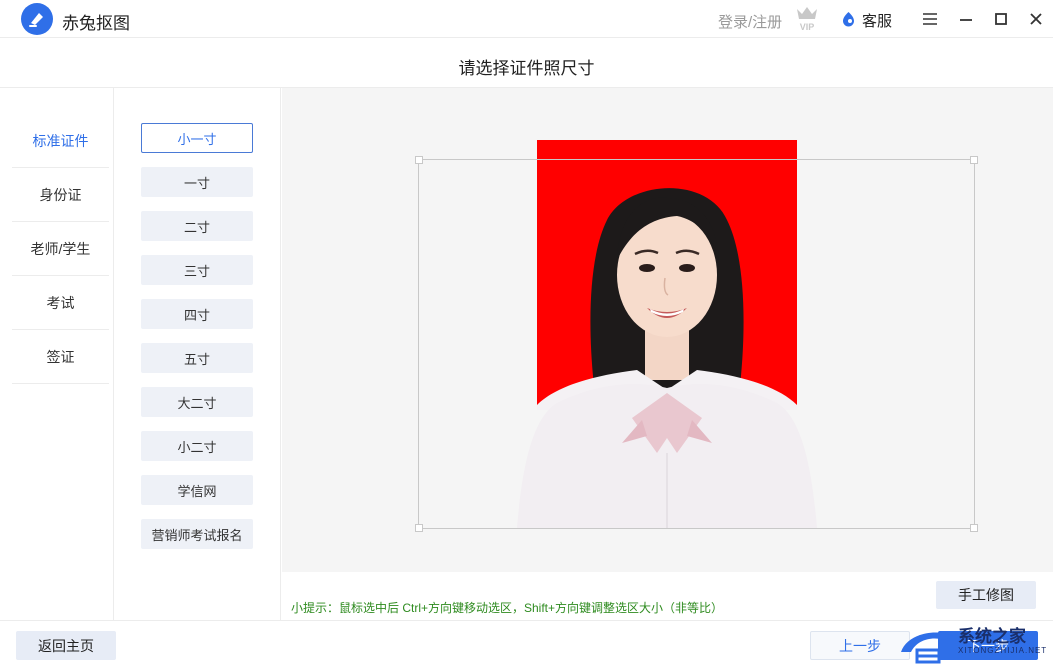 The image size is (1053, 667). Describe the element at coordinates (197, 314) in the screenshot. I see `size-option: 四寸` at that location.